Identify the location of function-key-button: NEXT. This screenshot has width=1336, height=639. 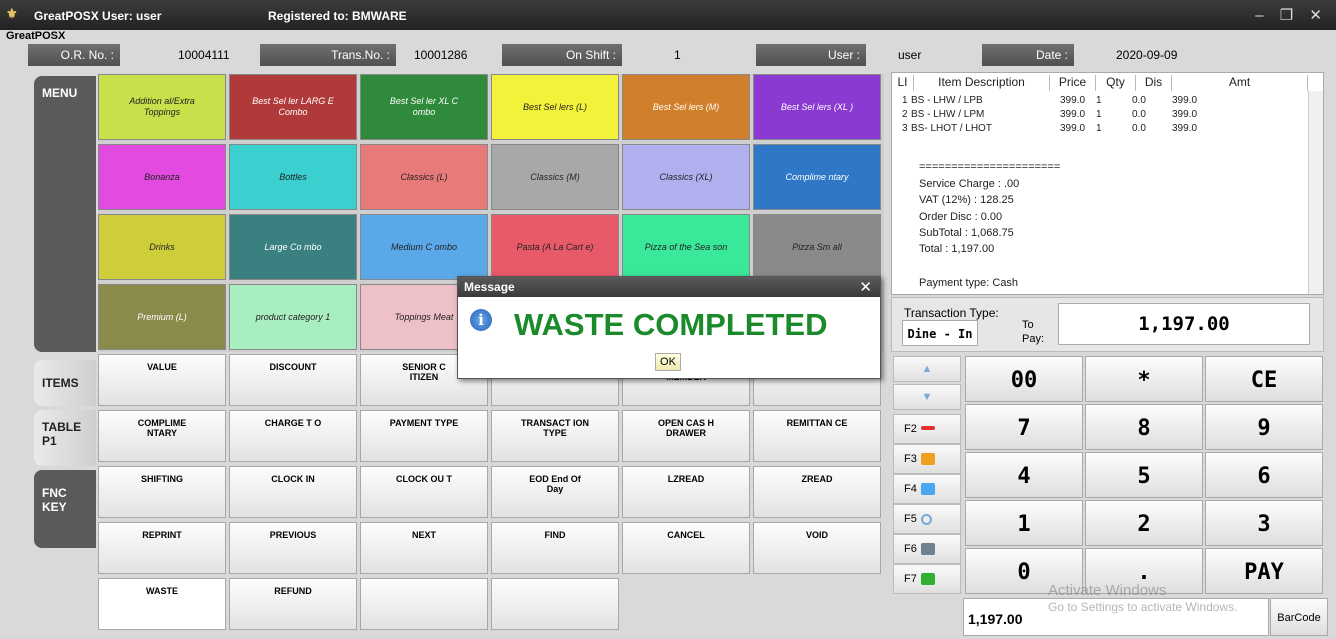
(424, 548).